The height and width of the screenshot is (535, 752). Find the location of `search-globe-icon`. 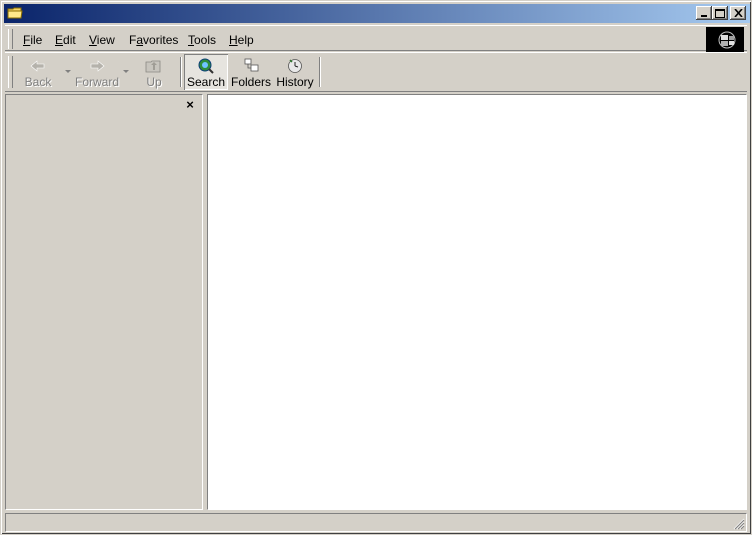

search-globe-icon is located at coordinates (206, 66).